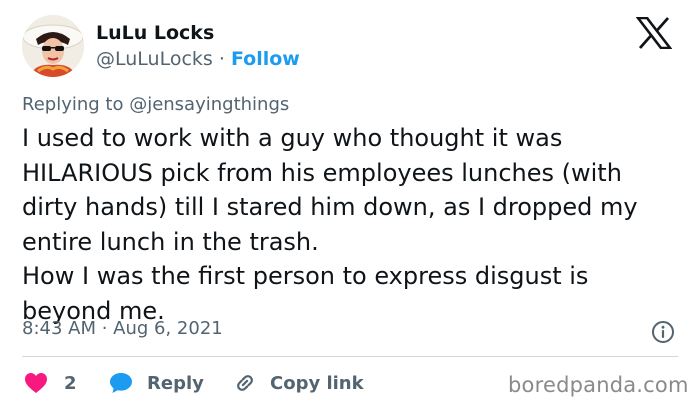 The width and height of the screenshot is (700, 410). I want to click on copy-link-label: Copy link, so click(317, 383).